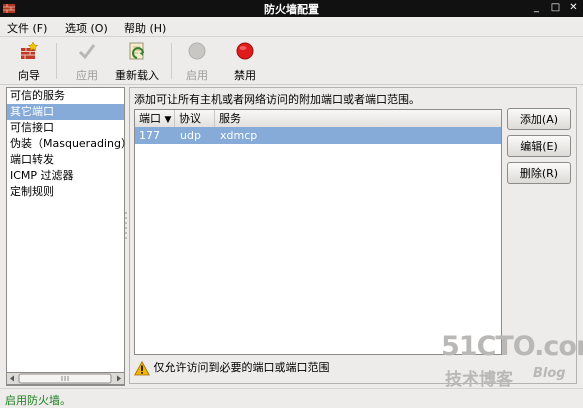 Image resolution: width=583 pixels, height=408 pixels. I want to click on cell-protocol: udp, so click(190, 135).